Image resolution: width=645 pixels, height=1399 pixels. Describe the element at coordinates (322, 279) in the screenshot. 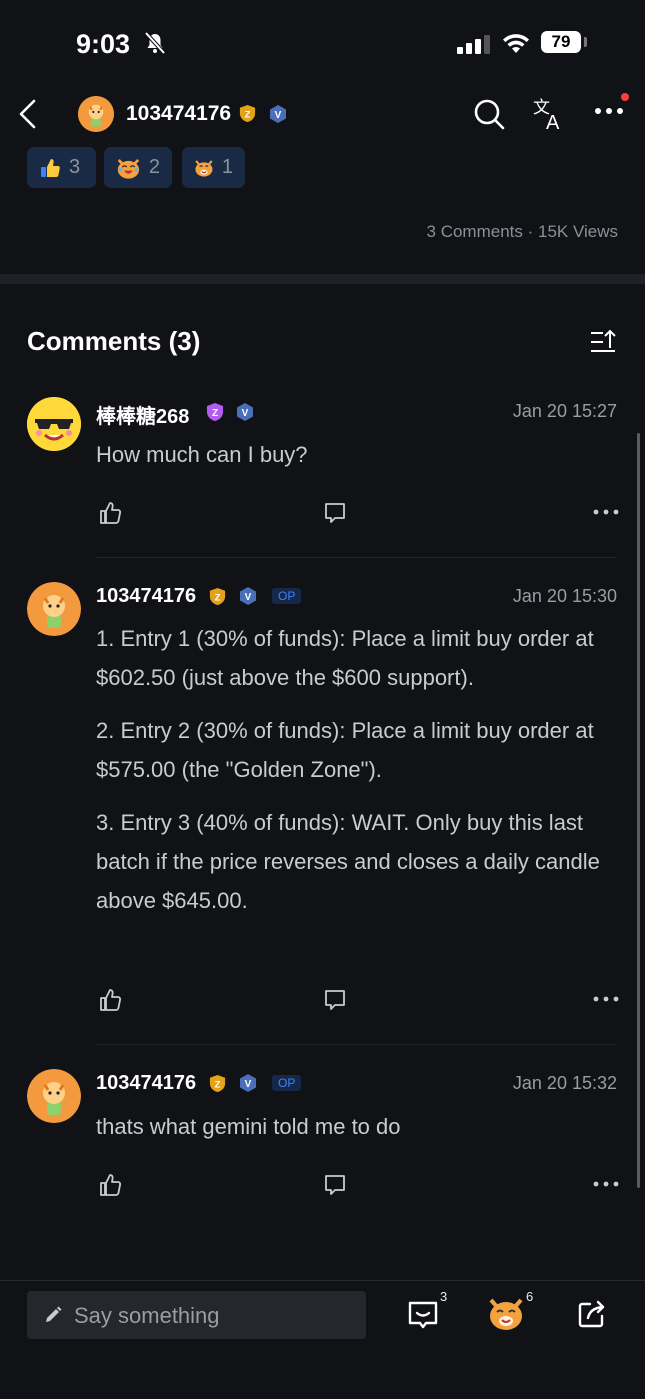

I see `section-divider` at that location.